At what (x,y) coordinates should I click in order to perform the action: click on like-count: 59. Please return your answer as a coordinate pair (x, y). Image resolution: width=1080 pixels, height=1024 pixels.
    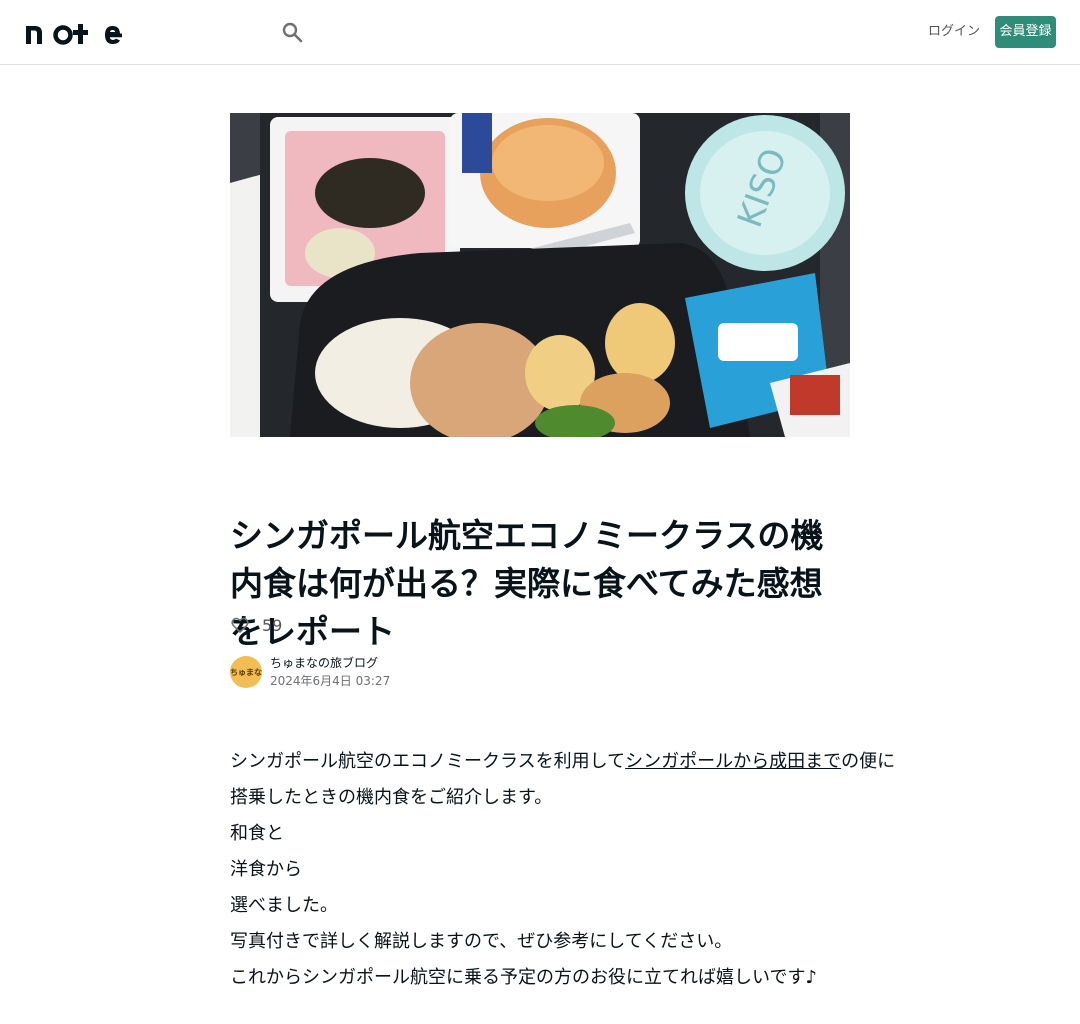
    Looking at the image, I should click on (272, 625).